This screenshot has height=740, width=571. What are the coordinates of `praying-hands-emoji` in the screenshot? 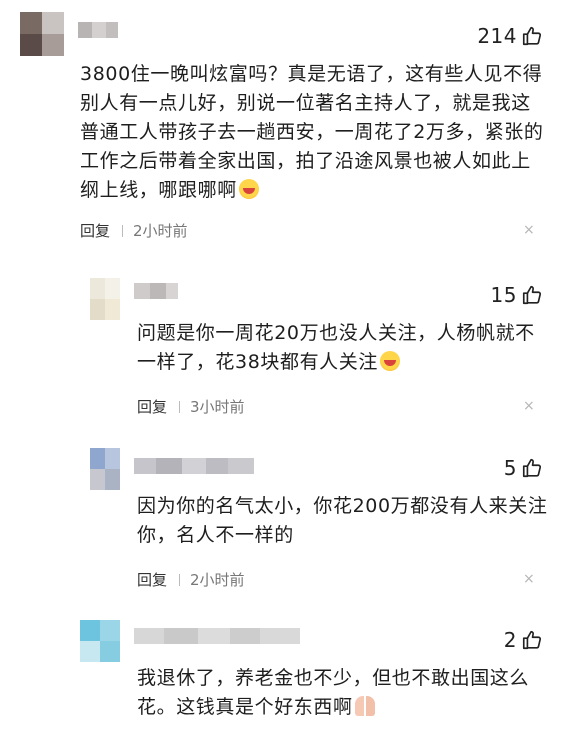 It's located at (364, 706).